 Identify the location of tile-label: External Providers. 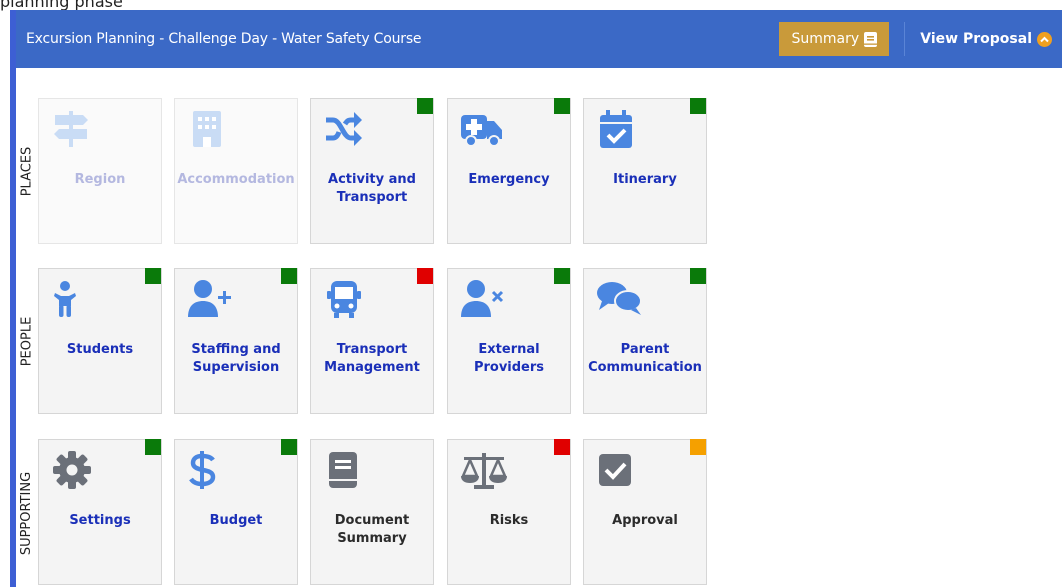
(509, 358).